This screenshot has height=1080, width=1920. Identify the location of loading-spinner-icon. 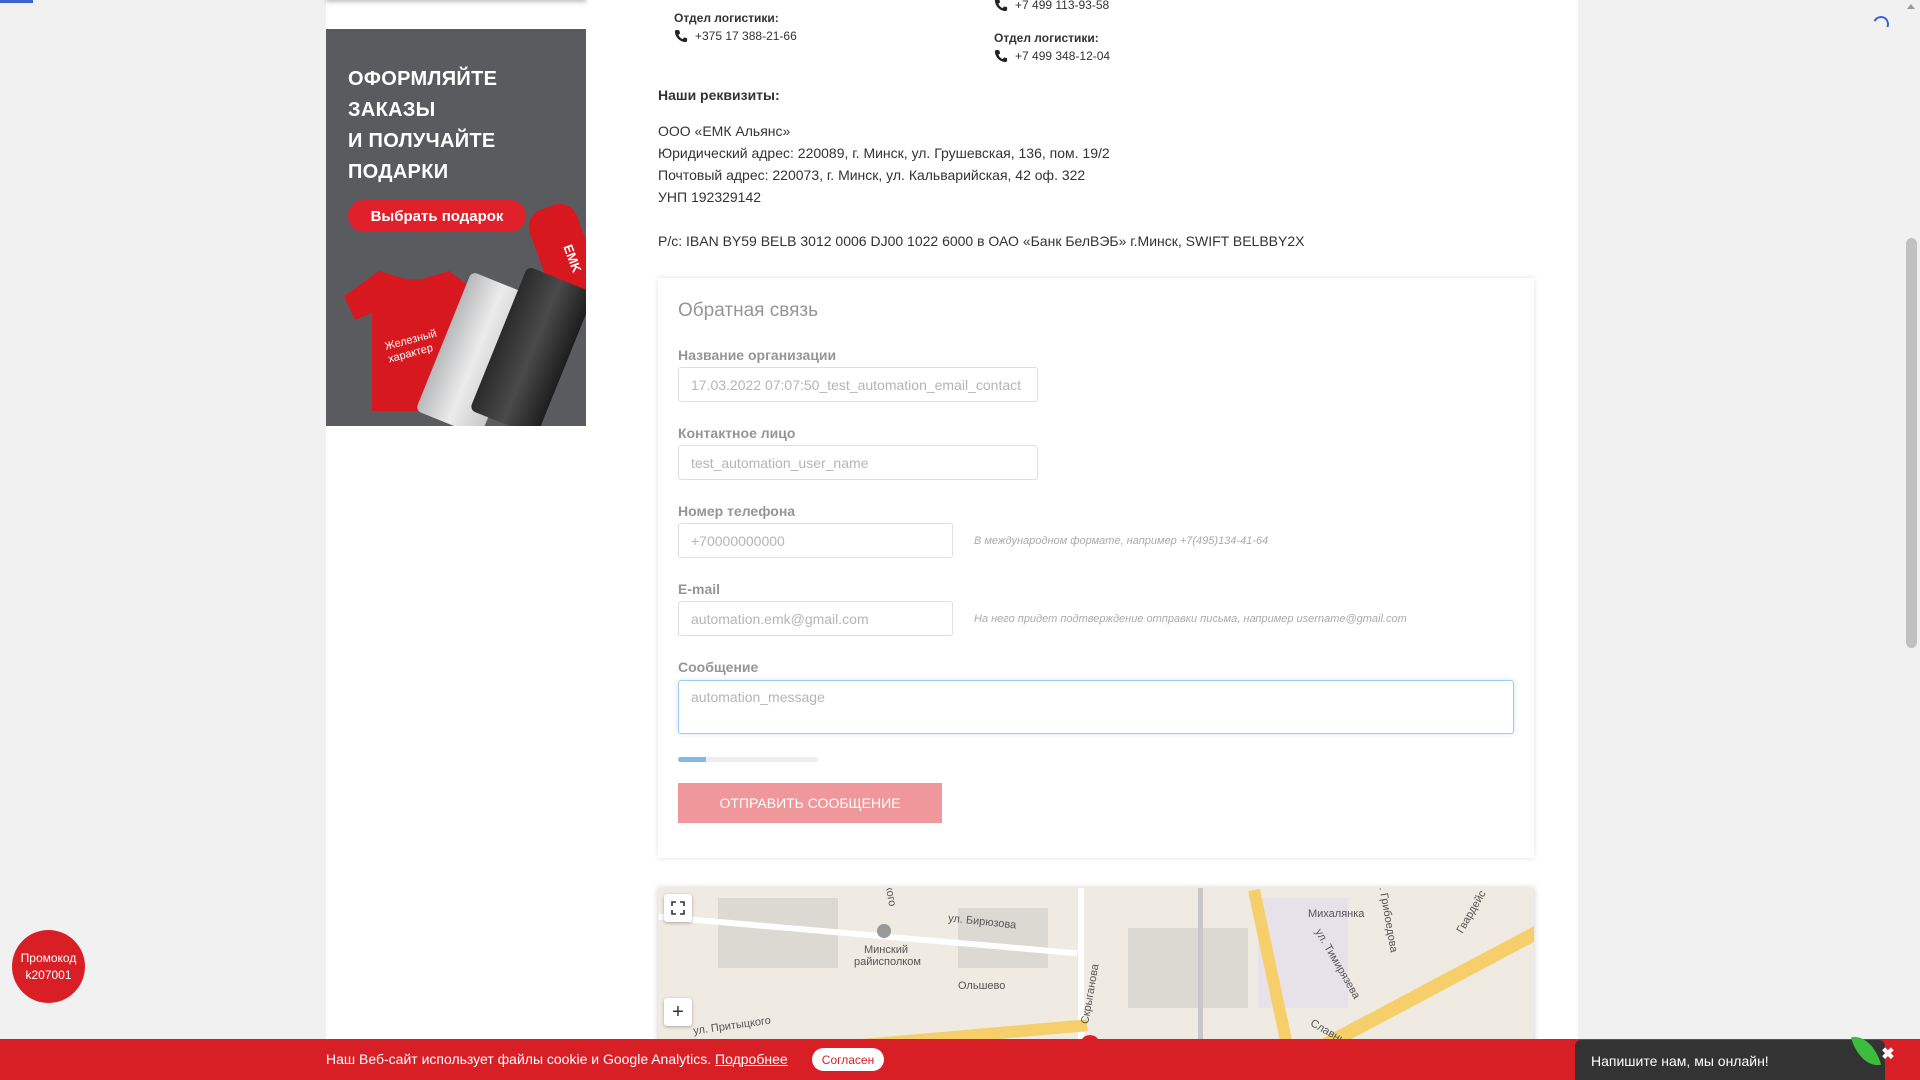
(1881, 24).